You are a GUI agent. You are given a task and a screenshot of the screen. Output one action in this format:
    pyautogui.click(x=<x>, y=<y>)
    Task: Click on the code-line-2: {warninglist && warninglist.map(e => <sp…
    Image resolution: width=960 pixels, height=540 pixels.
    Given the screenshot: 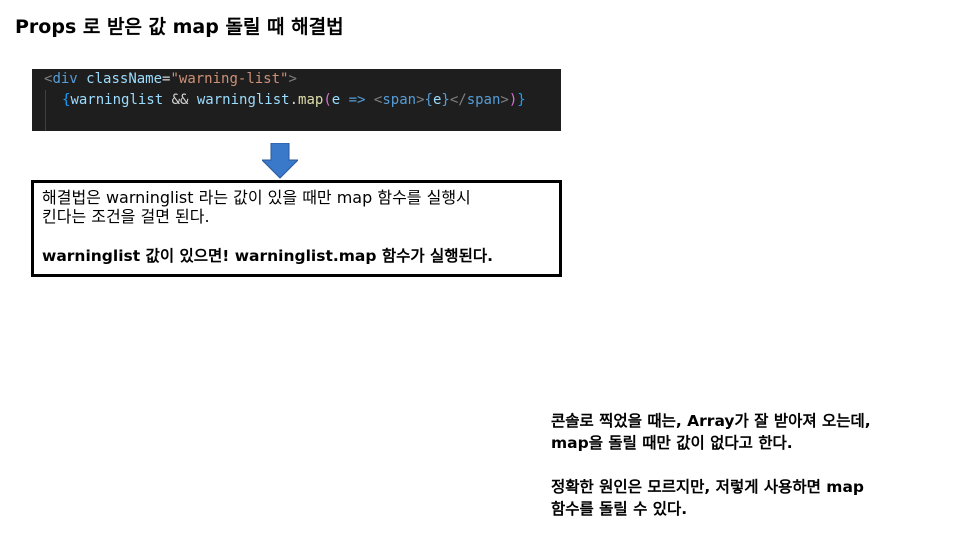 What is the action you would take?
    pyautogui.click(x=296, y=100)
    